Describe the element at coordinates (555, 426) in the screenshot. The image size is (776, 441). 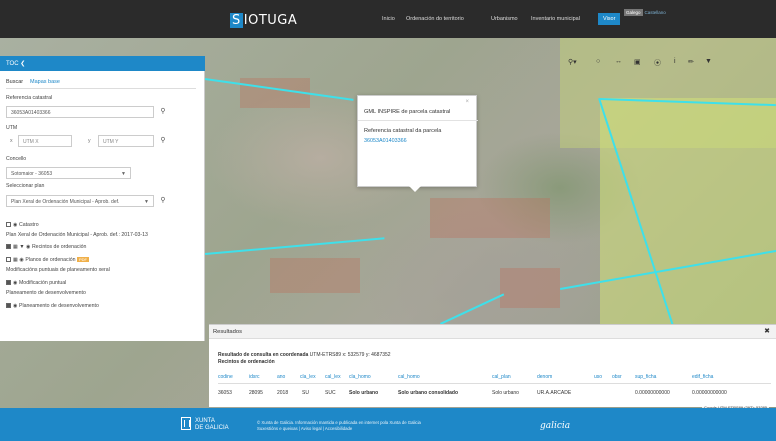
I see `galicia-logo: galicia` at that location.